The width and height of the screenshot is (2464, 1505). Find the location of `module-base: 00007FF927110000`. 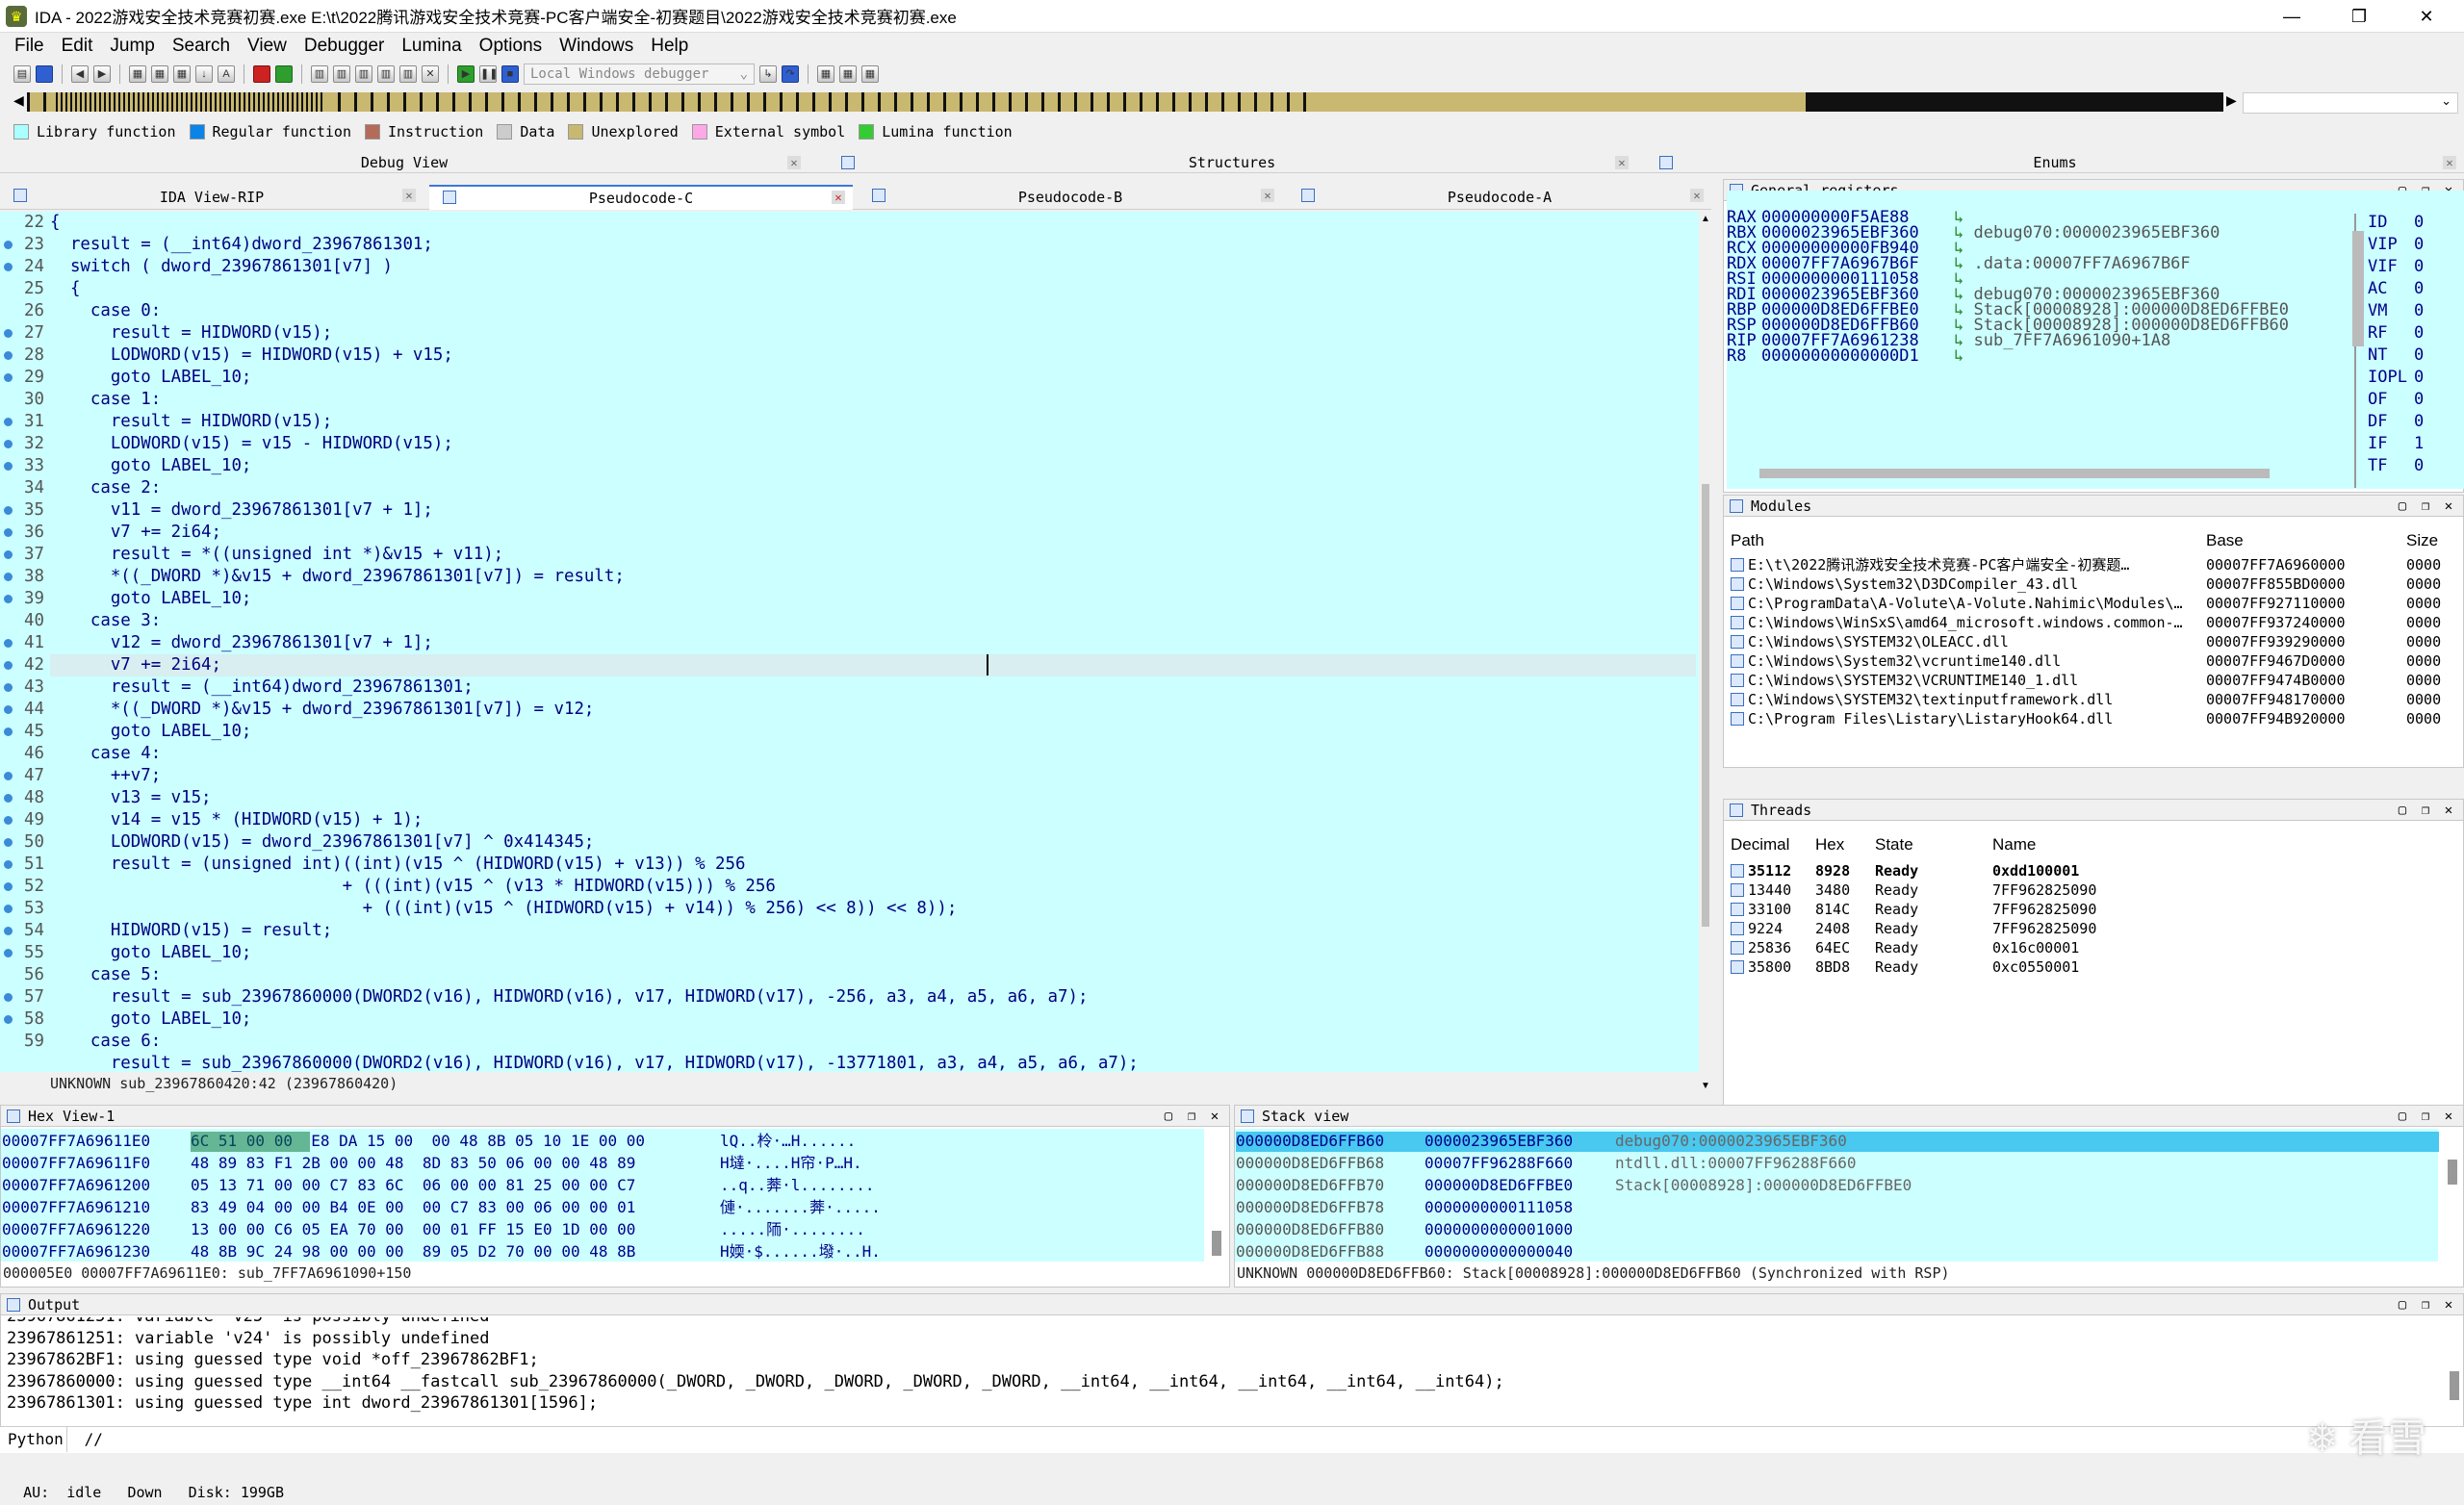

module-base: 00007FF927110000 is located at coordinates (2276, 603).